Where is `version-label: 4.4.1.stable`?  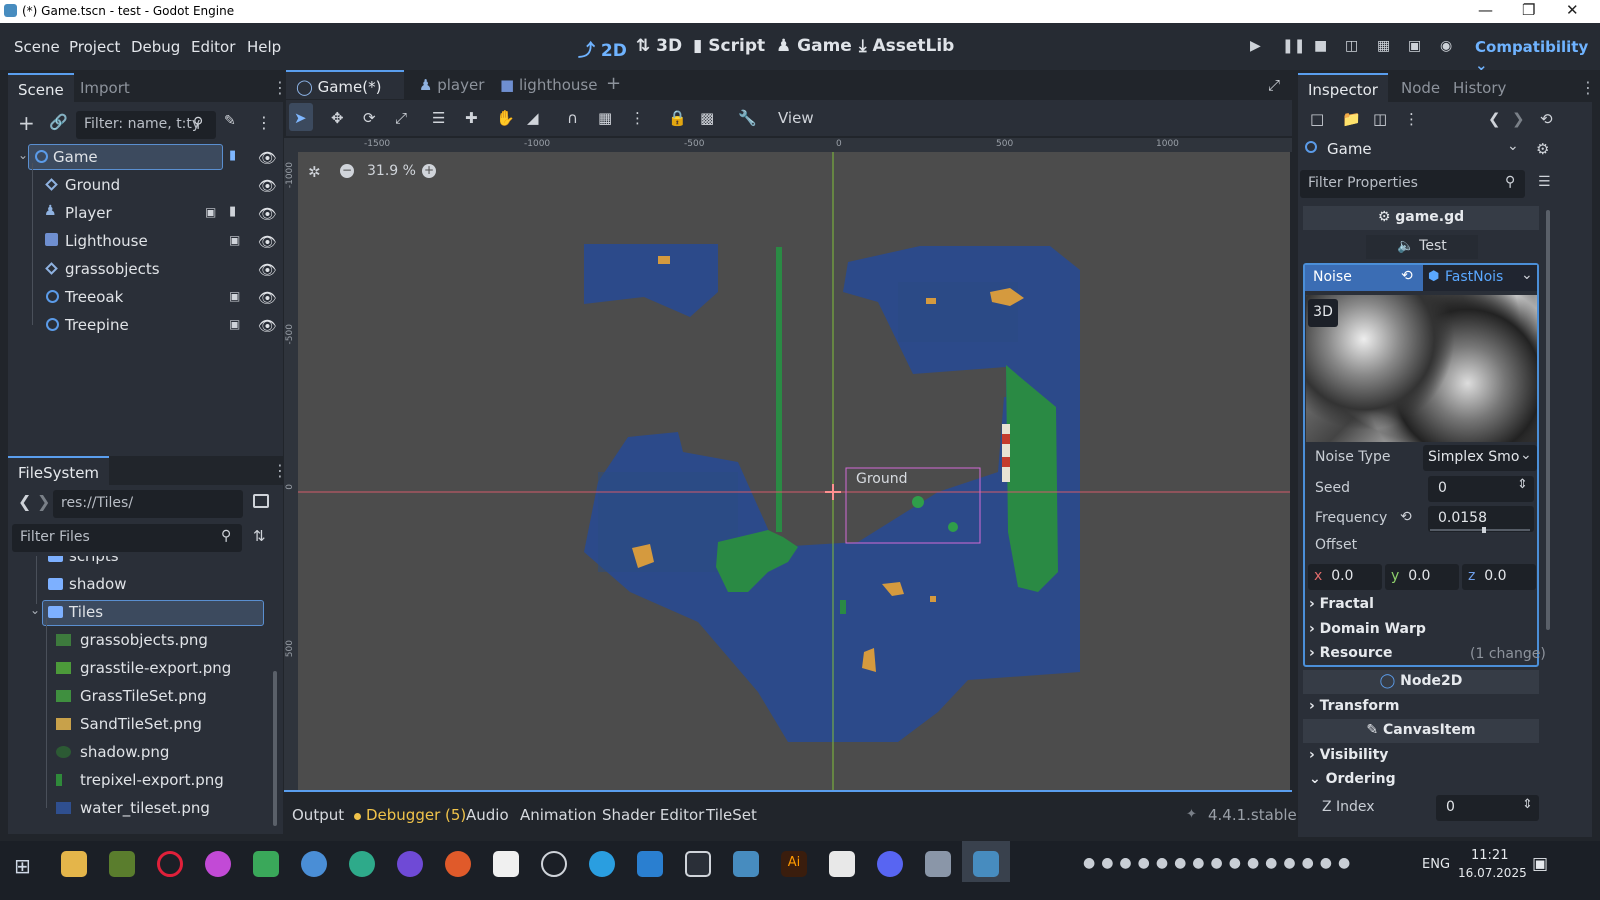
version-label: 4.4.1.stable is located at coordinates (1252, 815).